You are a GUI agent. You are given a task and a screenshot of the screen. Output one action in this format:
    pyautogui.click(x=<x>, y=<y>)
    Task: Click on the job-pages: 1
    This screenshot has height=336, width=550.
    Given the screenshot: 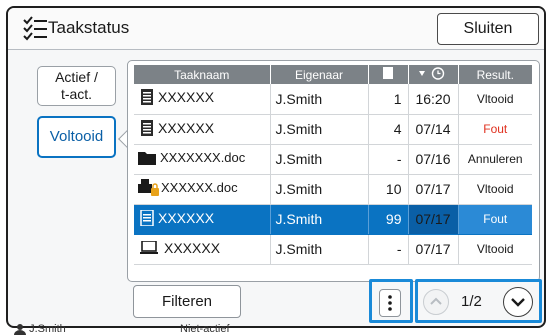 What is the action you would take?
    pyautogui.click(x=388, y=99)
    